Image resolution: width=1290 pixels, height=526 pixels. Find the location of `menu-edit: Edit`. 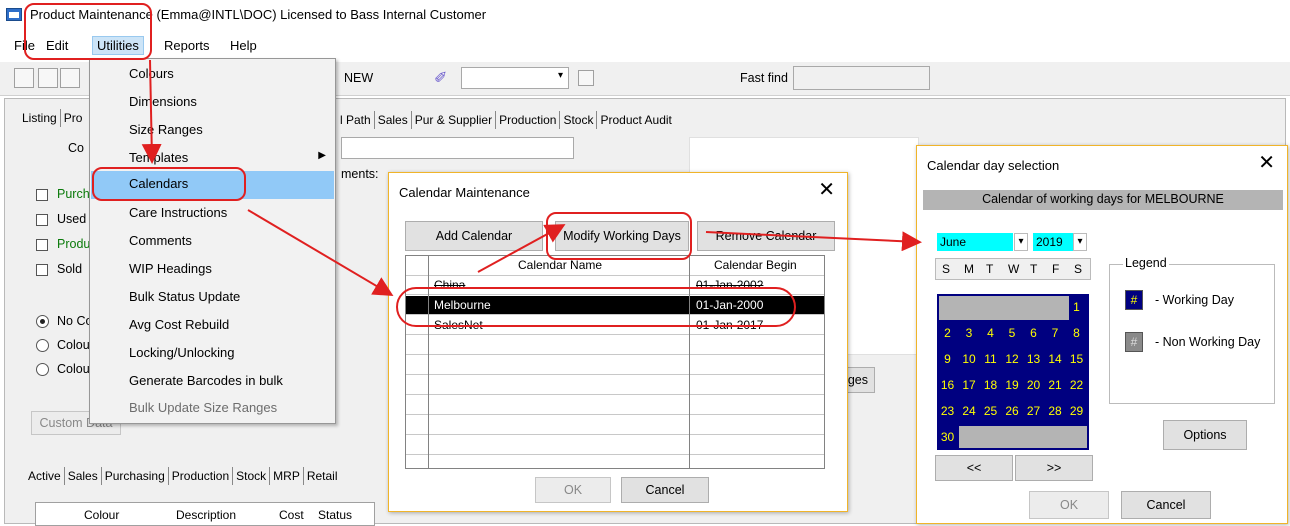

menu-edit: Edit is located at coordinates (57, 45).